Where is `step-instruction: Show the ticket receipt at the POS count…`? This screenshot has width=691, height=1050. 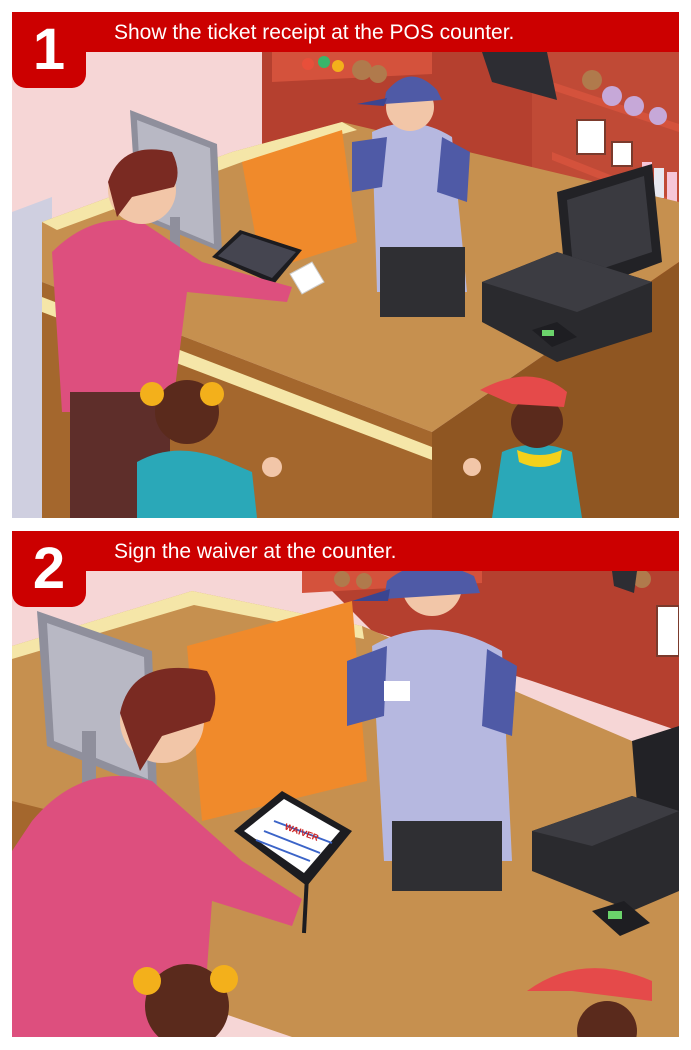
step-instruction: Show the ticket receipt at the POS count… is located at coordinates (314, 32).